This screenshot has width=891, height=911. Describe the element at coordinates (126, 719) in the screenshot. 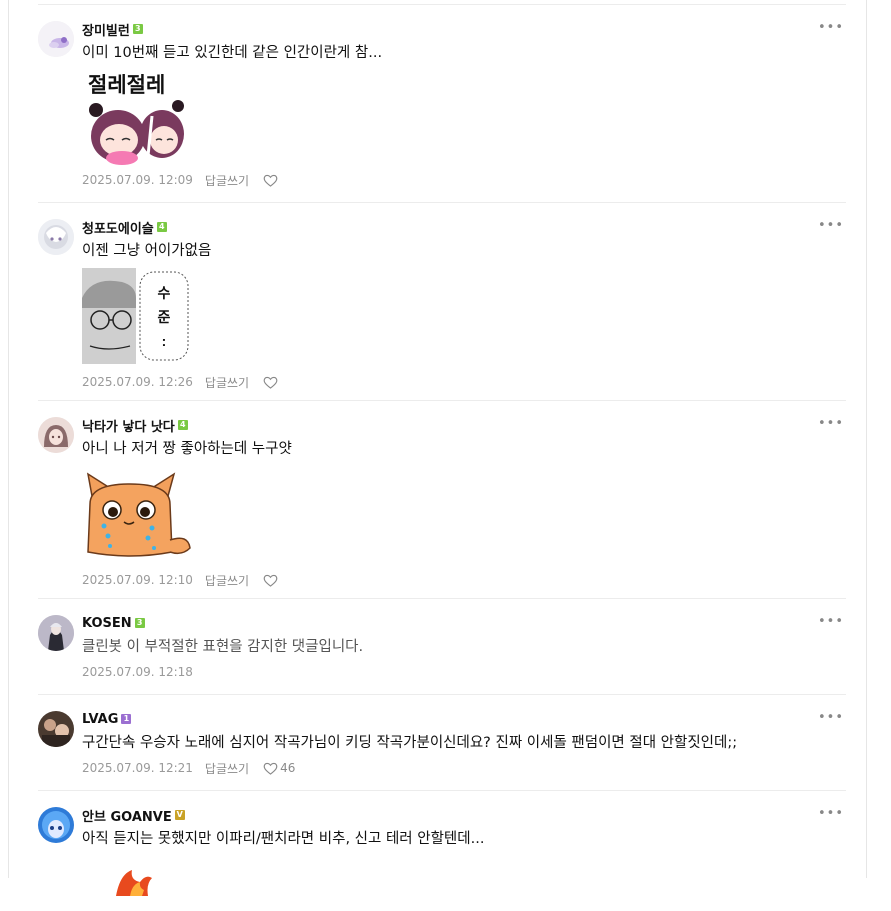

I see `level-badge: 1` at that location.